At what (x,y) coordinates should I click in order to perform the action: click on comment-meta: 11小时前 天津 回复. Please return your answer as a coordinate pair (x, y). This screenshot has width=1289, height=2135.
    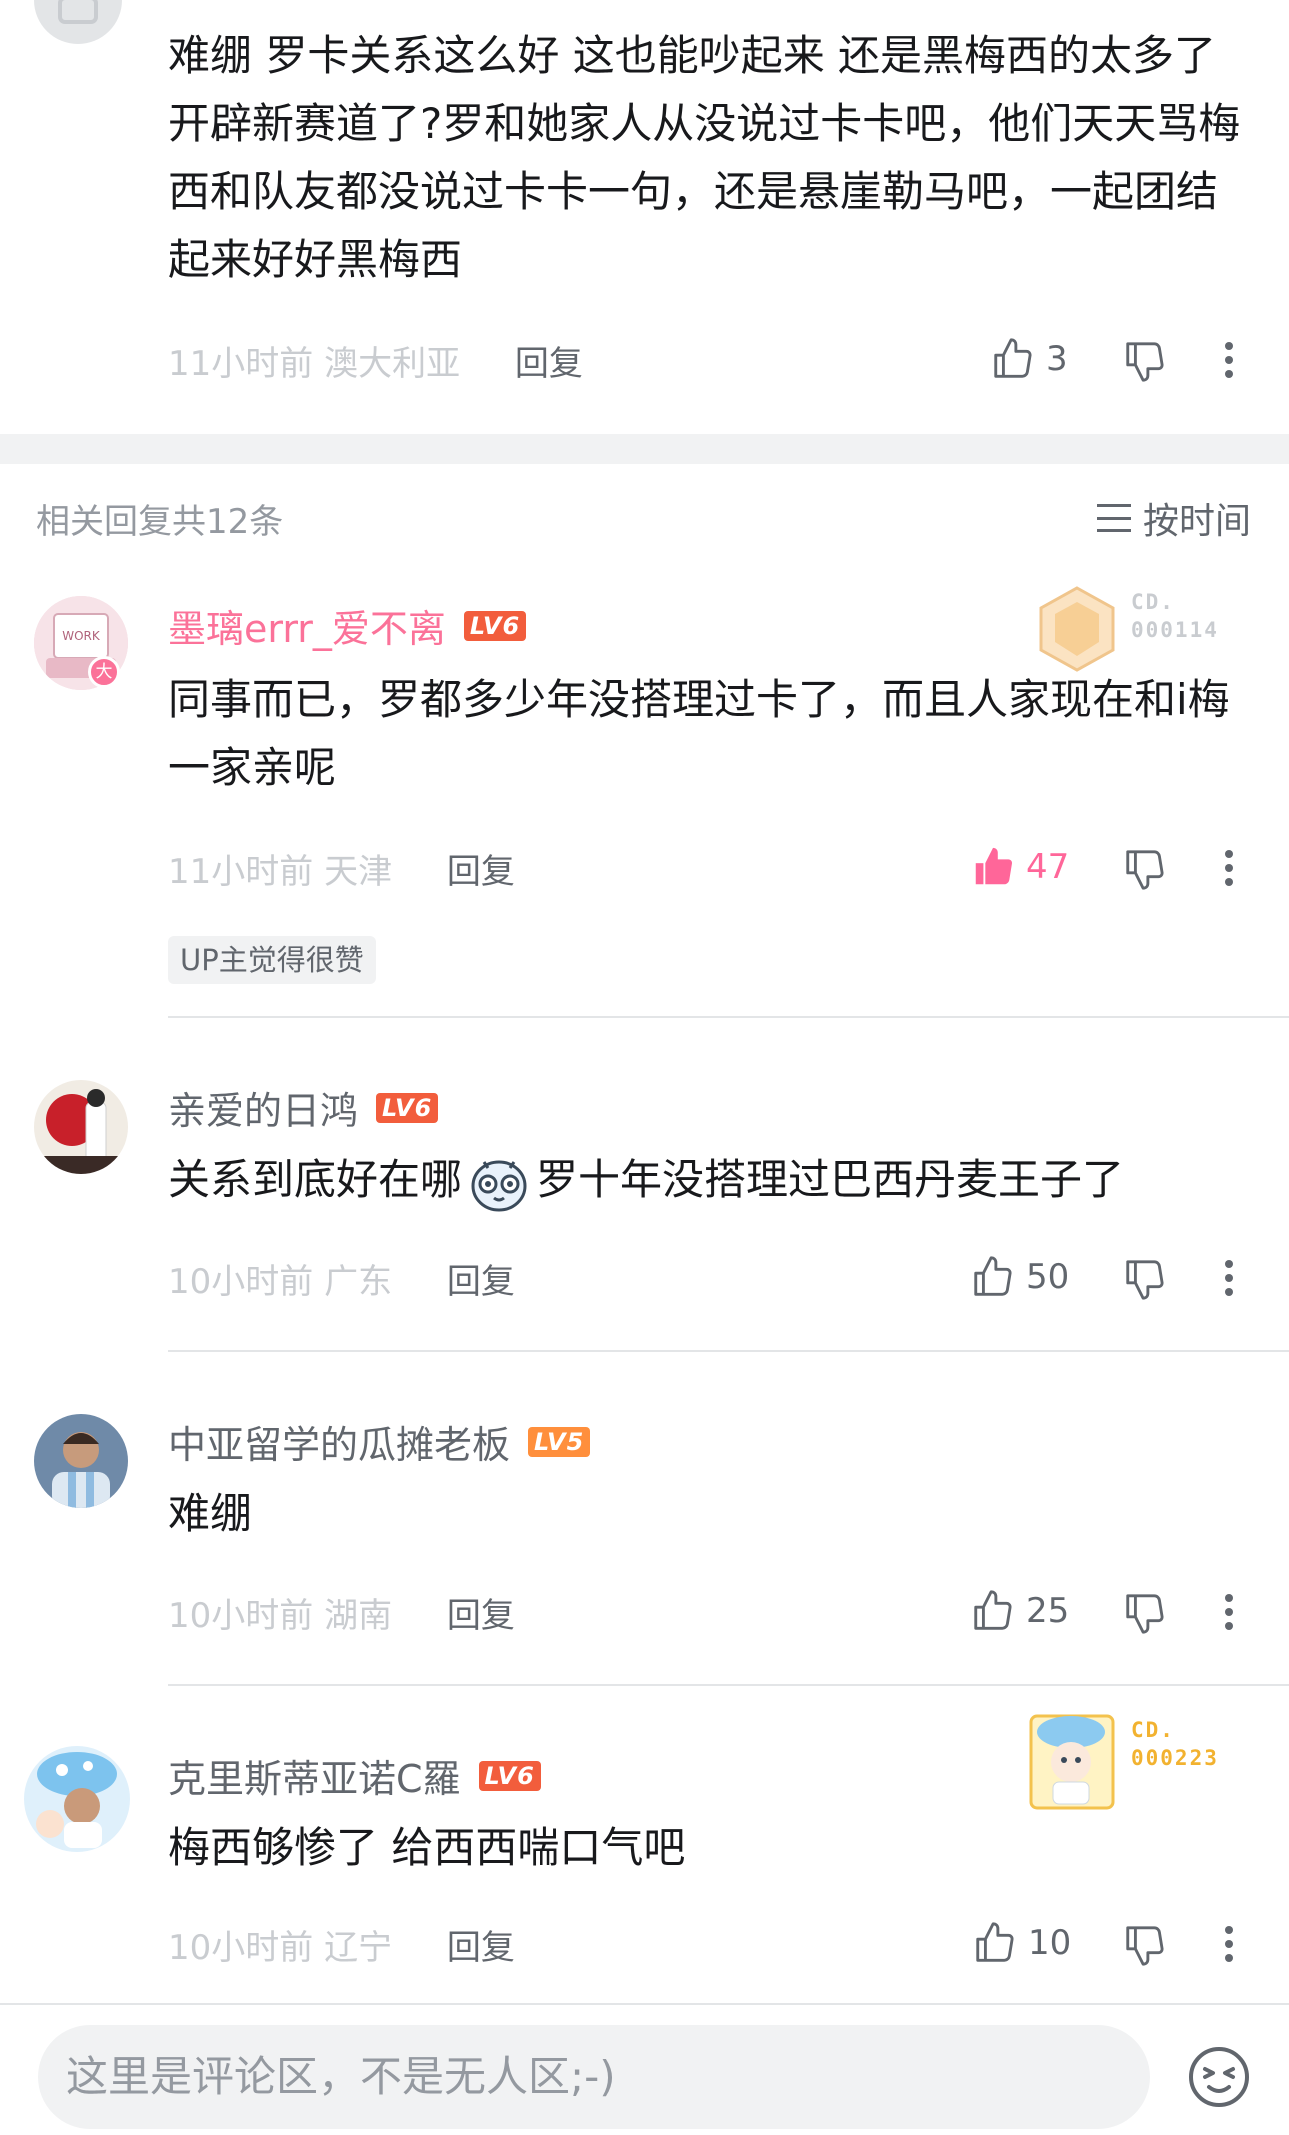
    Looking at the image, I should click on (341, 868).